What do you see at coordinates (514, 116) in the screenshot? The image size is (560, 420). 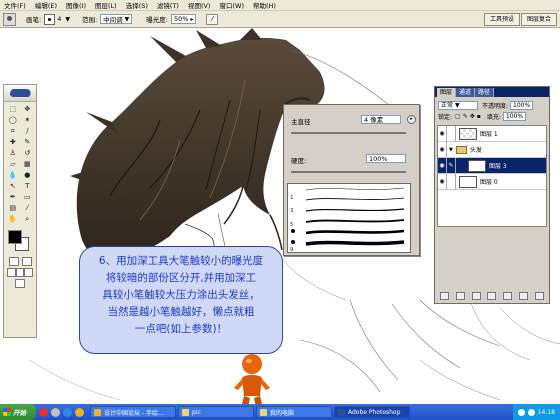 I see `fill-input: 100%` at bounding box center [514, 116].